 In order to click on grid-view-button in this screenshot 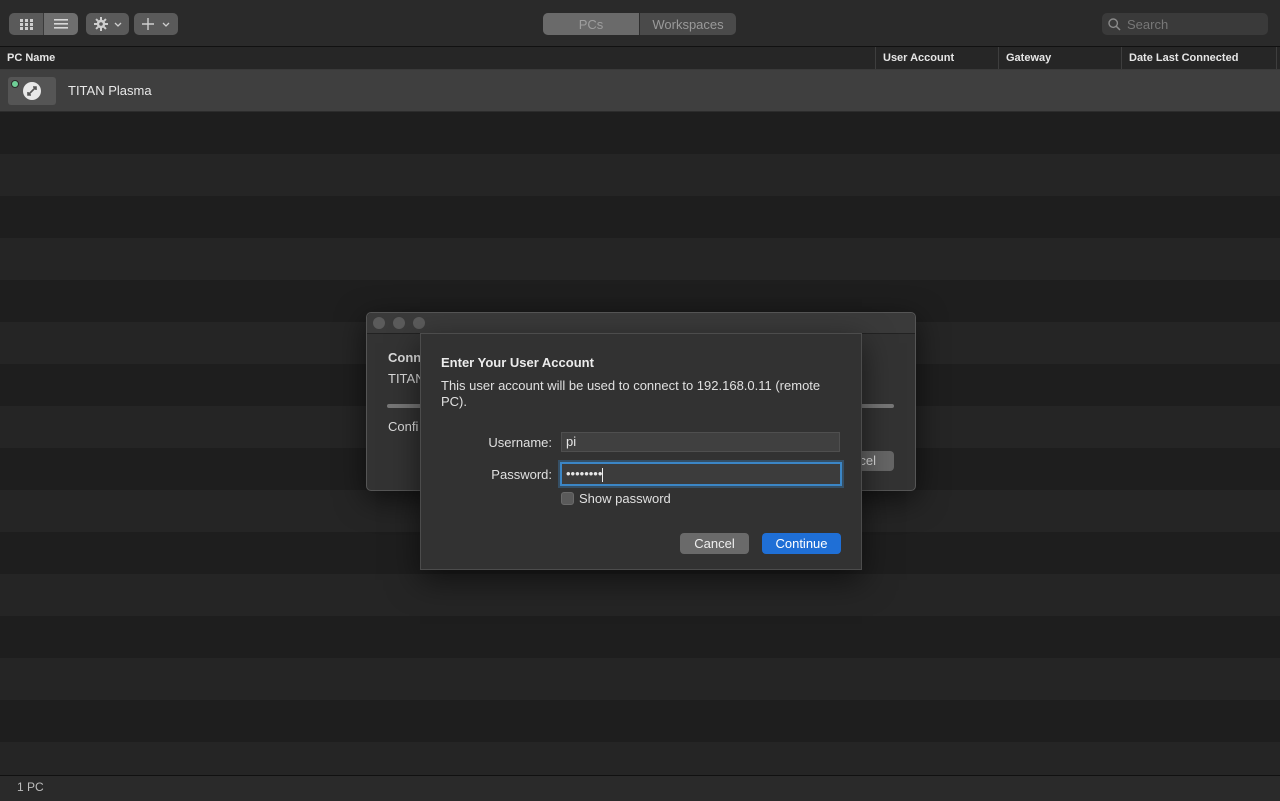, I will do `click(26, 24)`.